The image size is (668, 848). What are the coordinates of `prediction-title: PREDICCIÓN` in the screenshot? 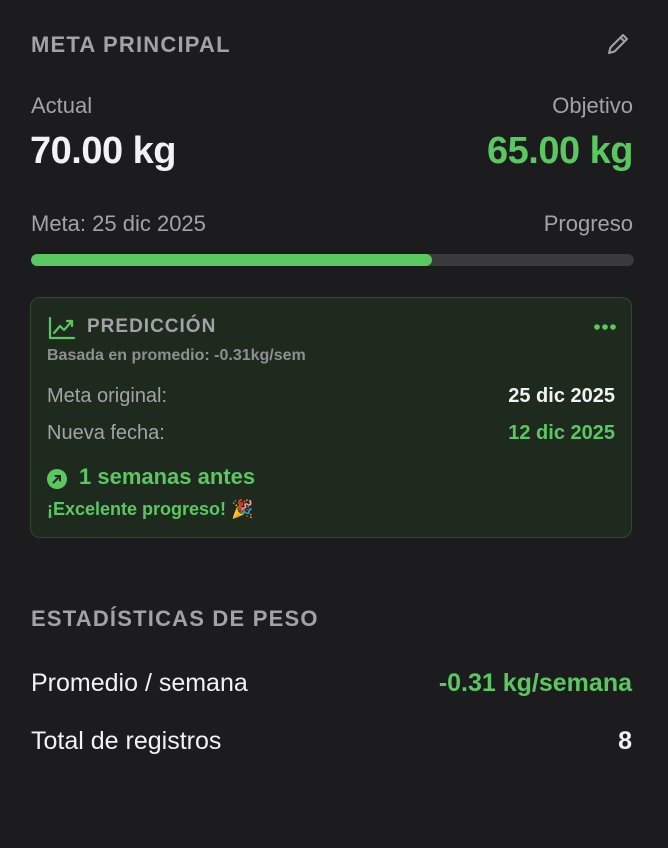 It's located at (152, 326).